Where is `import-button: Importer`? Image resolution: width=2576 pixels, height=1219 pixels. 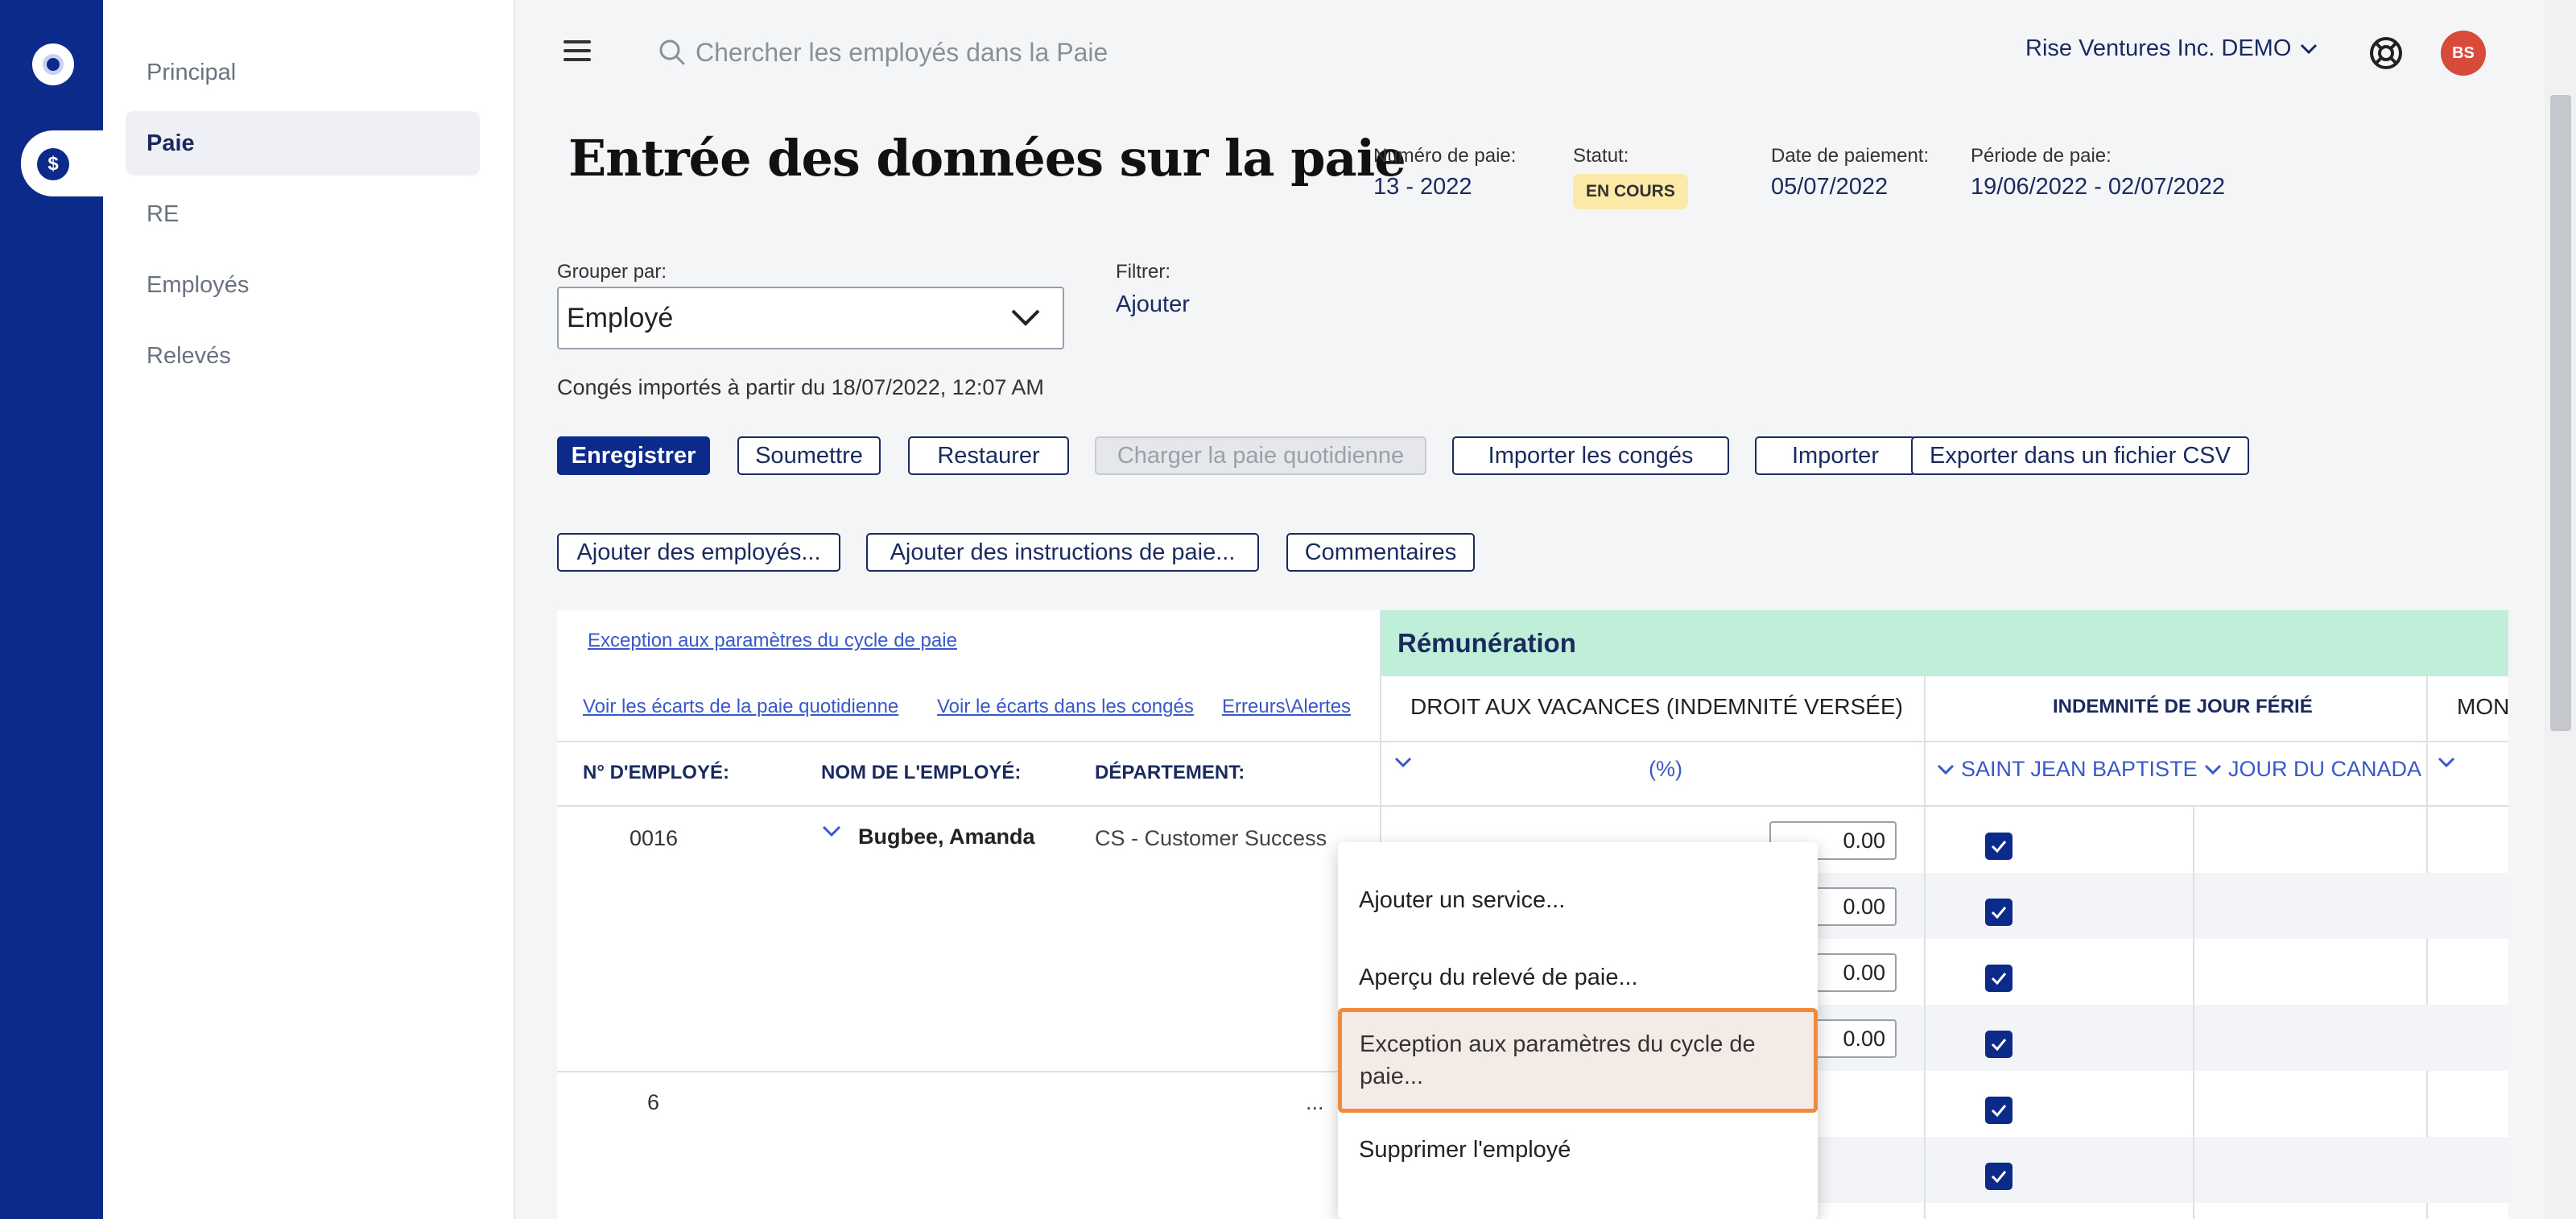
import-button: Importer is located at coordinates (1835, 455).